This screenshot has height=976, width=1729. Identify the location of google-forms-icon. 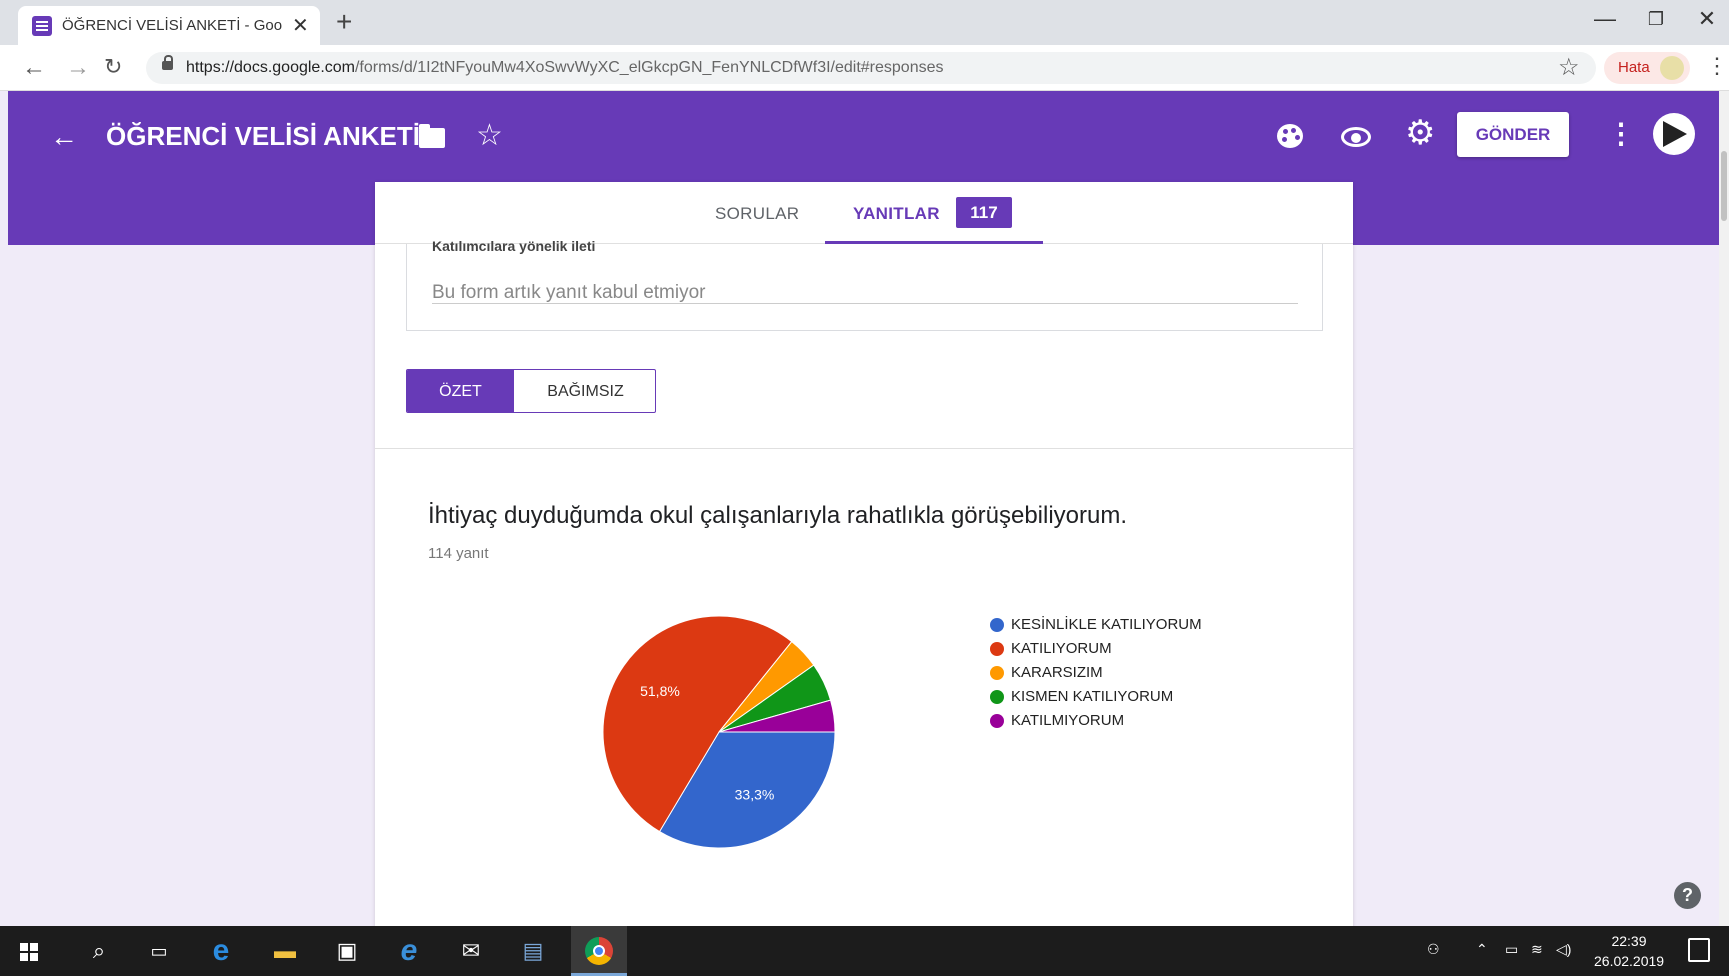
(42, 26).